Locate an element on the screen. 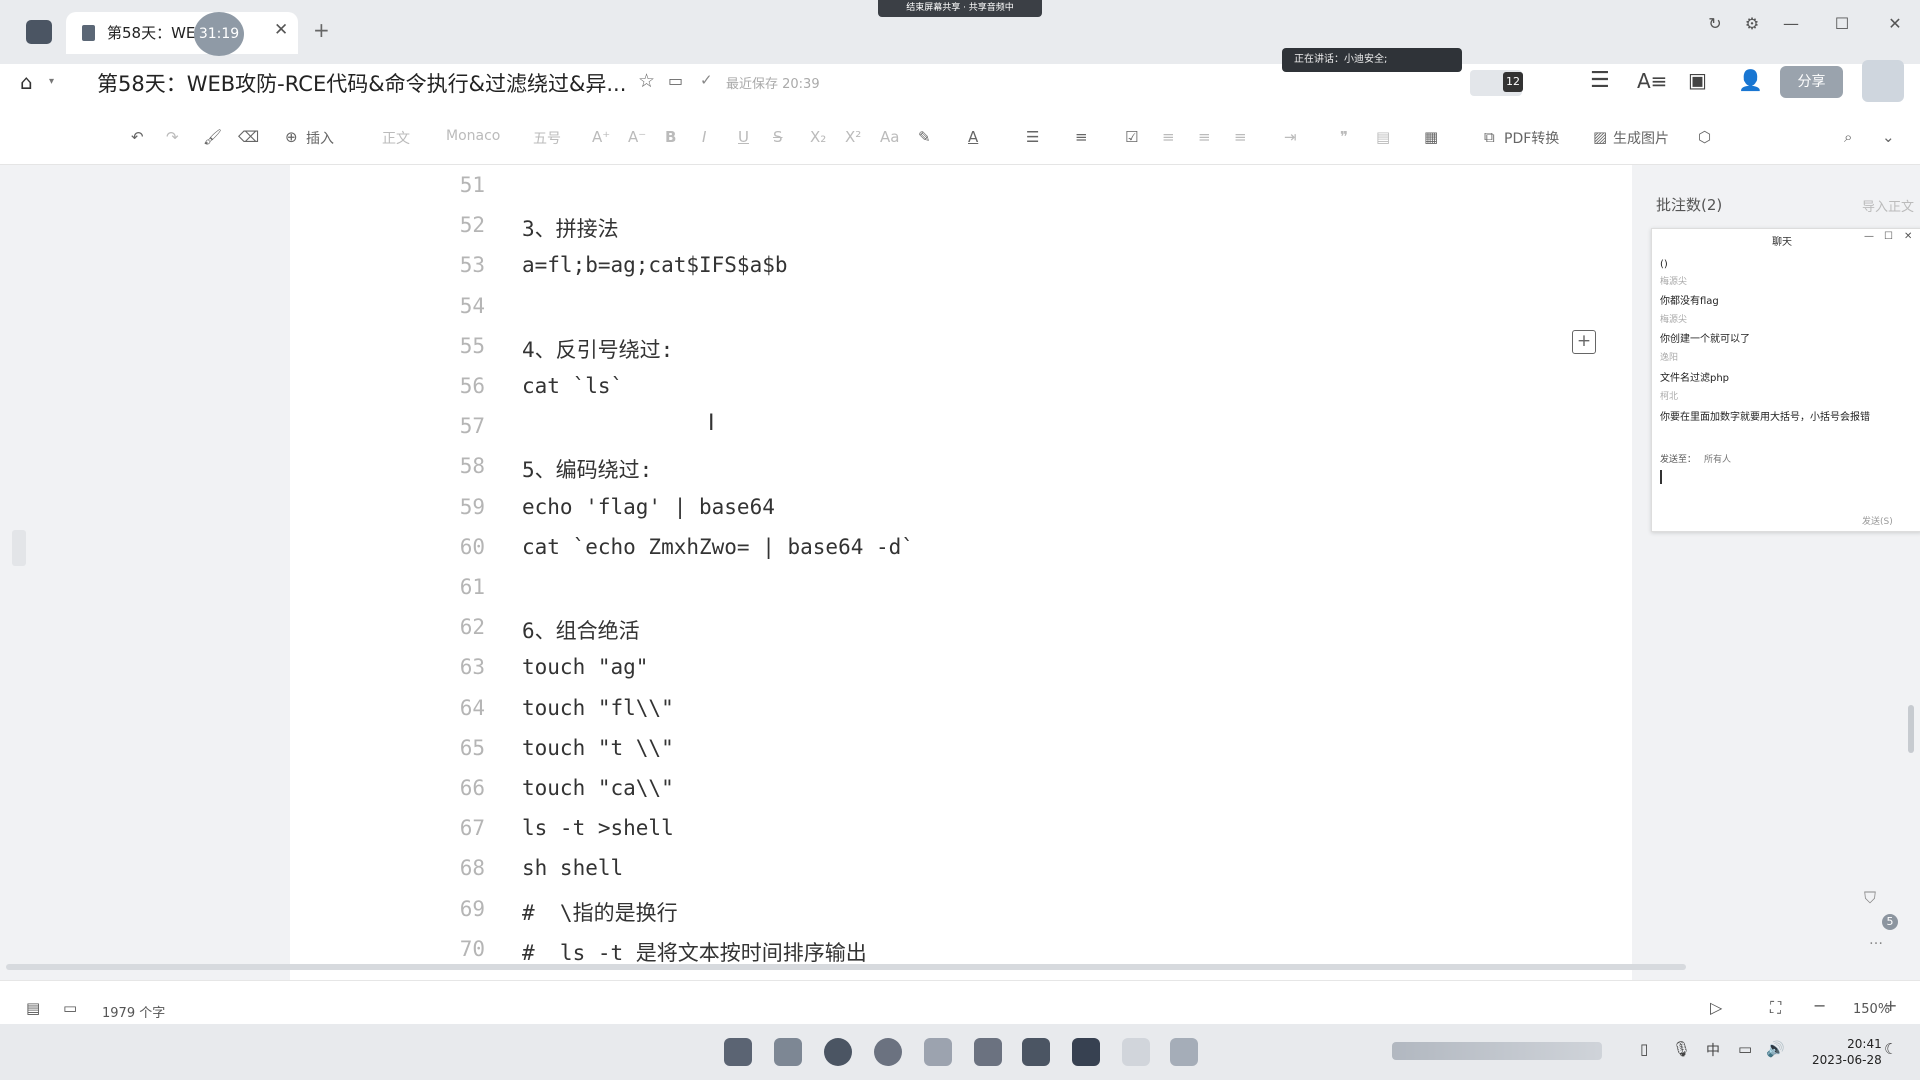 The height and width of the screenshot is (1080, 1920). code-line: touch "t \\" is located at coordinates (598, 748).